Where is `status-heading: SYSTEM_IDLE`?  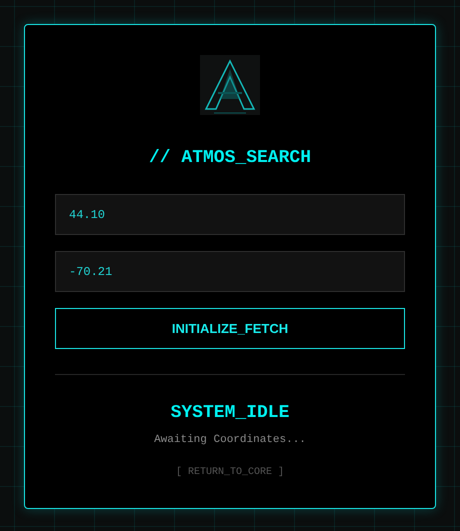
status-heading: SYSTEM_IDLE is located at coordinates (230, 413).